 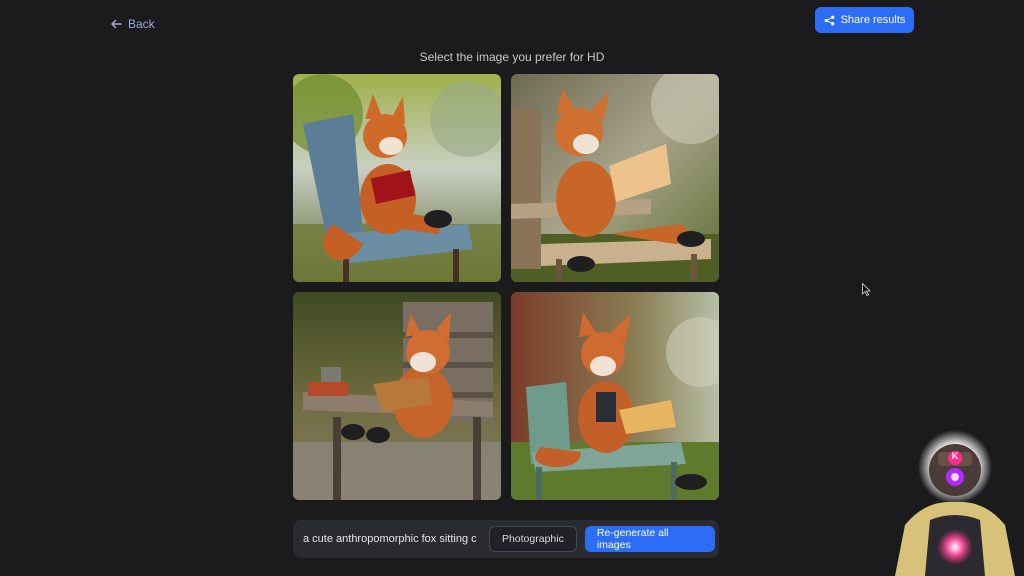 I want to click on back-label: Back, so click(x=141, y=24).